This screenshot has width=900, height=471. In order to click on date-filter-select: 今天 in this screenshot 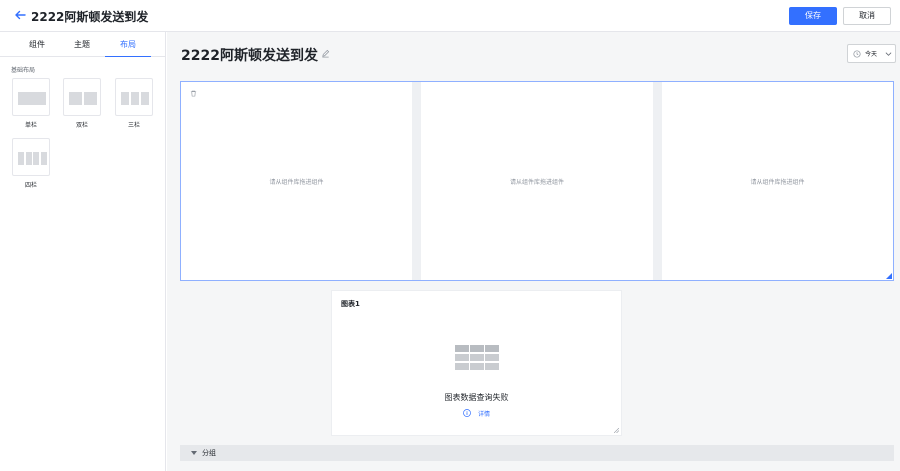, I will do `click(871, 53)`.